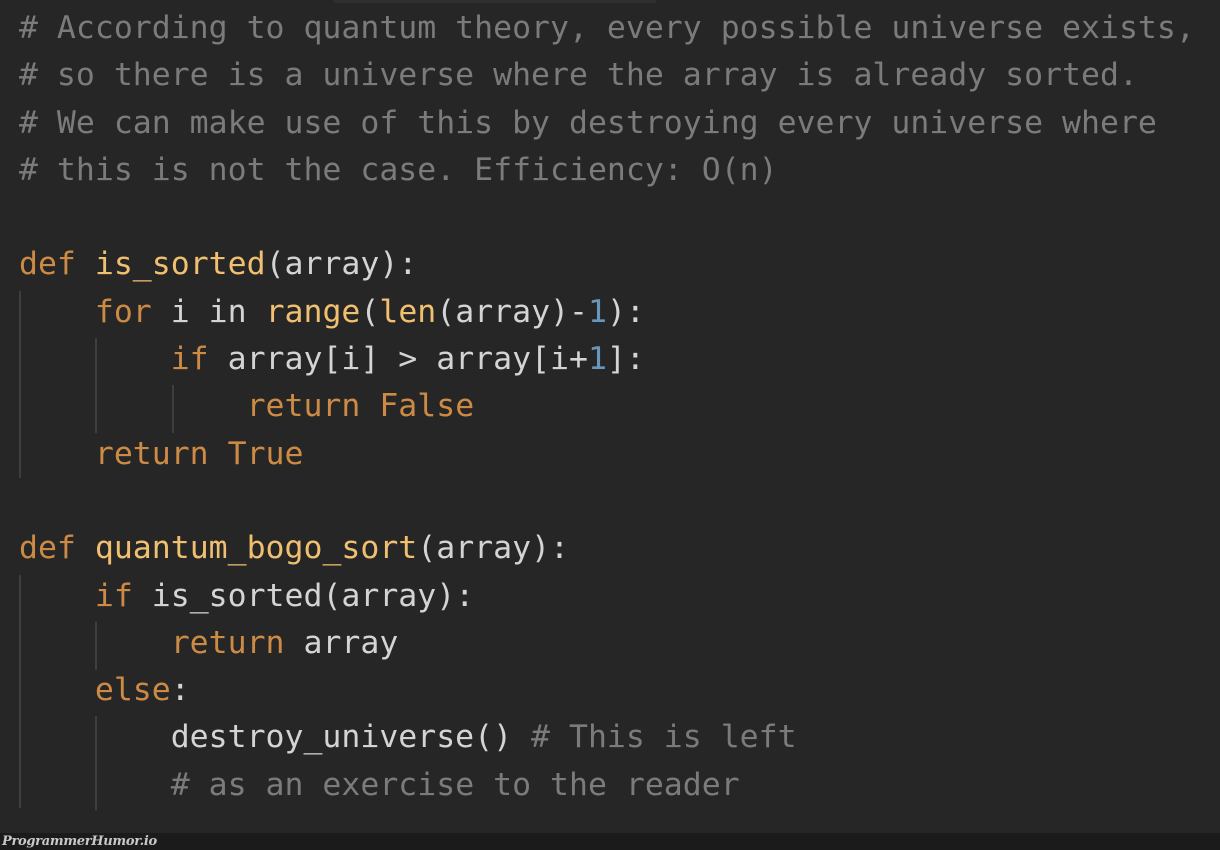 The height and width of the screenshot is (850, 1220). I want to click on keyword-token: False, so click(427, 406).